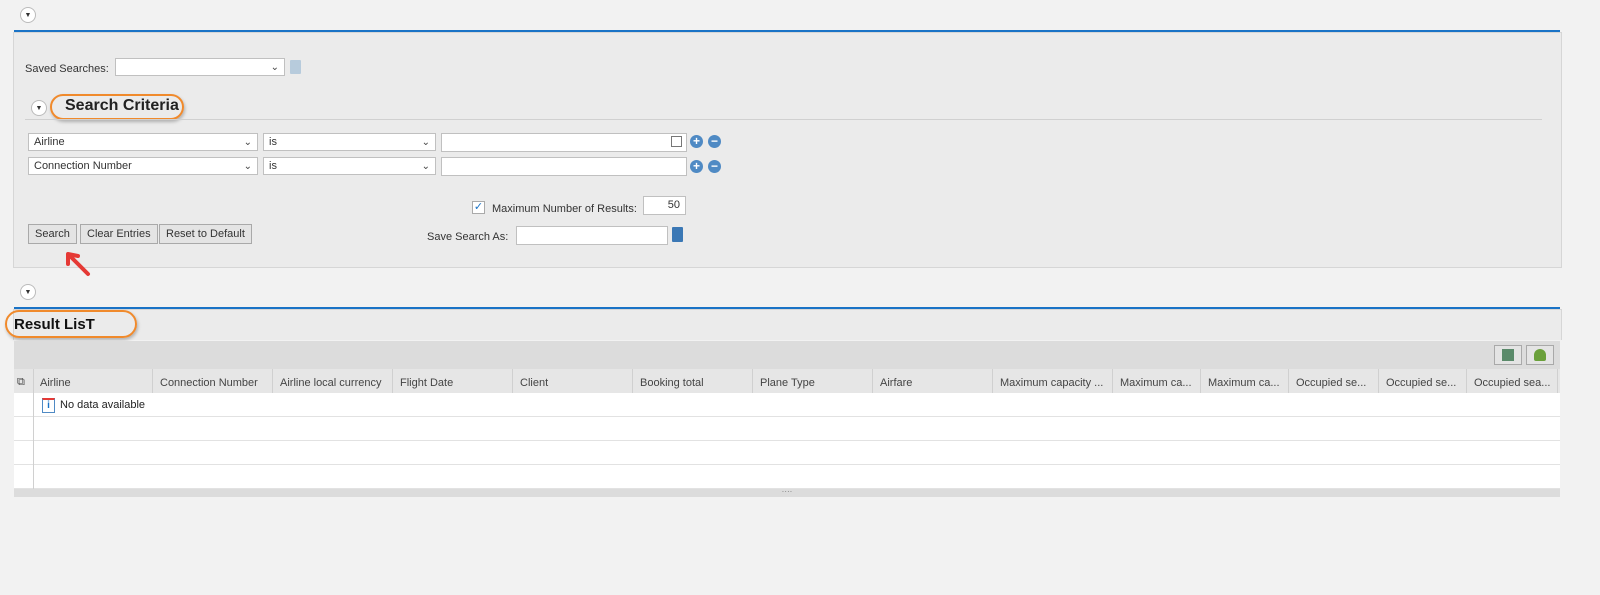 Image resolution: width=1600 pixels, height=595 pixels. I want to click on table-row: i No data available, so click(787, 405).